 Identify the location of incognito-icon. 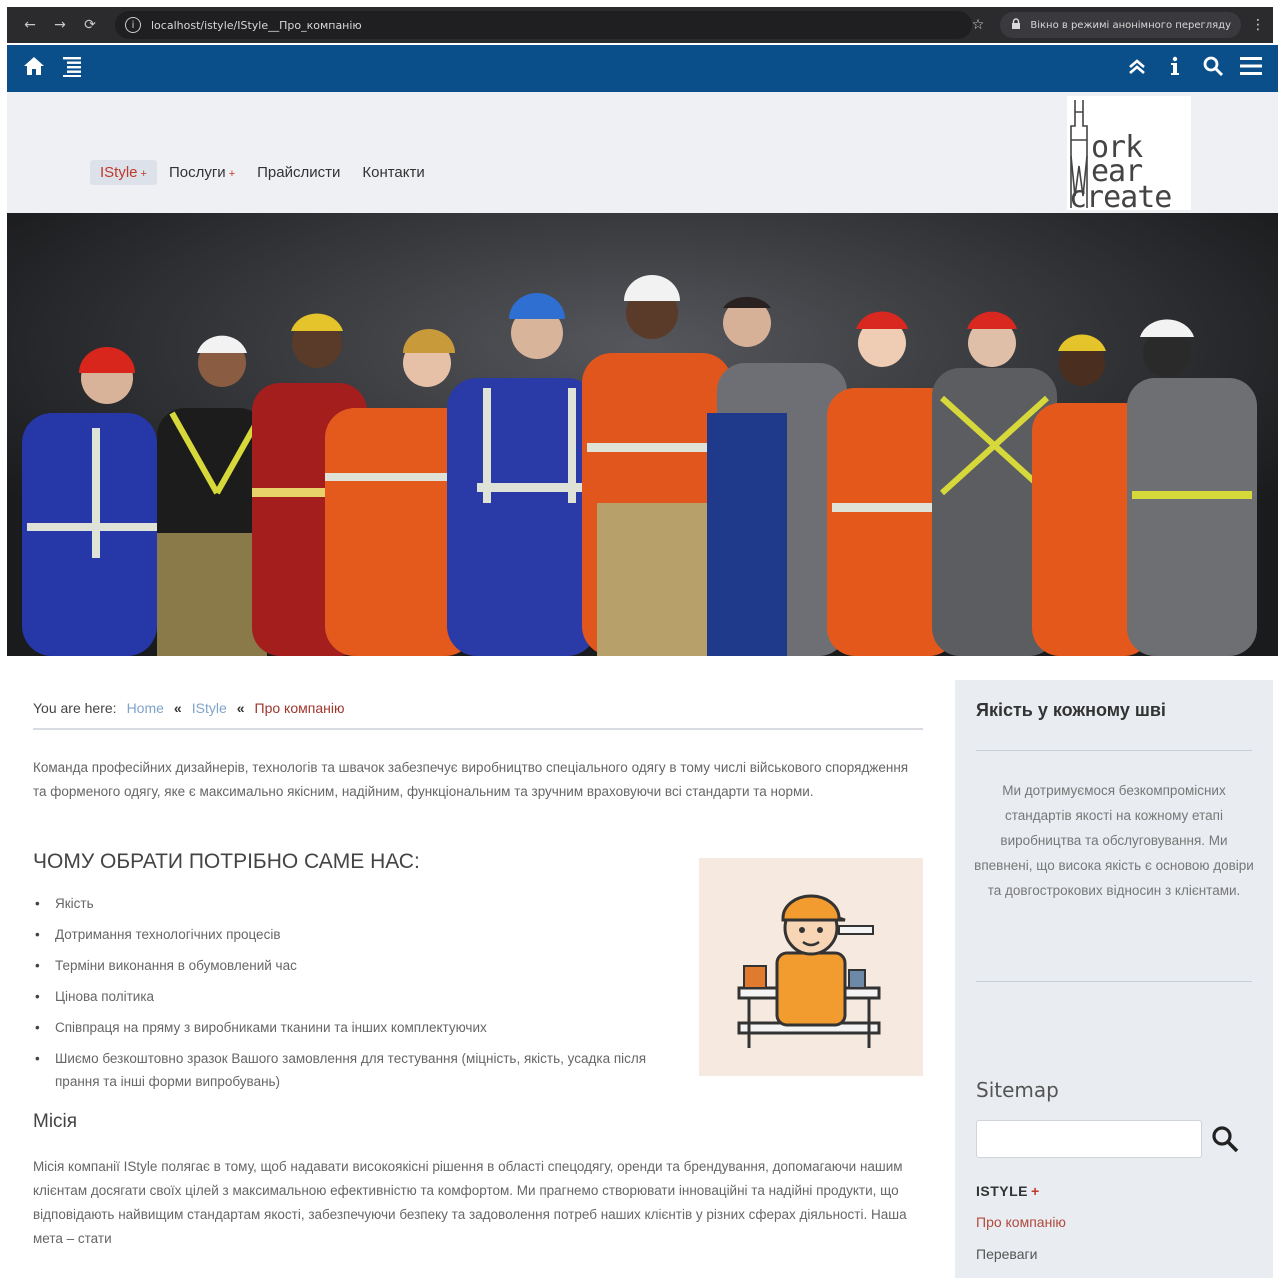
(1016, 25).